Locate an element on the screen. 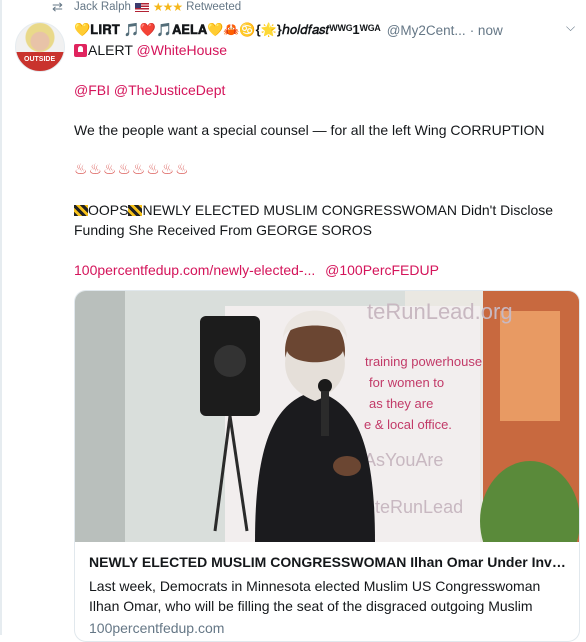 The width and height of the screenshot is (586, 642). retweet-context: ⇄ Jack Ralph ★★★ Retweeted is located at coordinates (146, 7).